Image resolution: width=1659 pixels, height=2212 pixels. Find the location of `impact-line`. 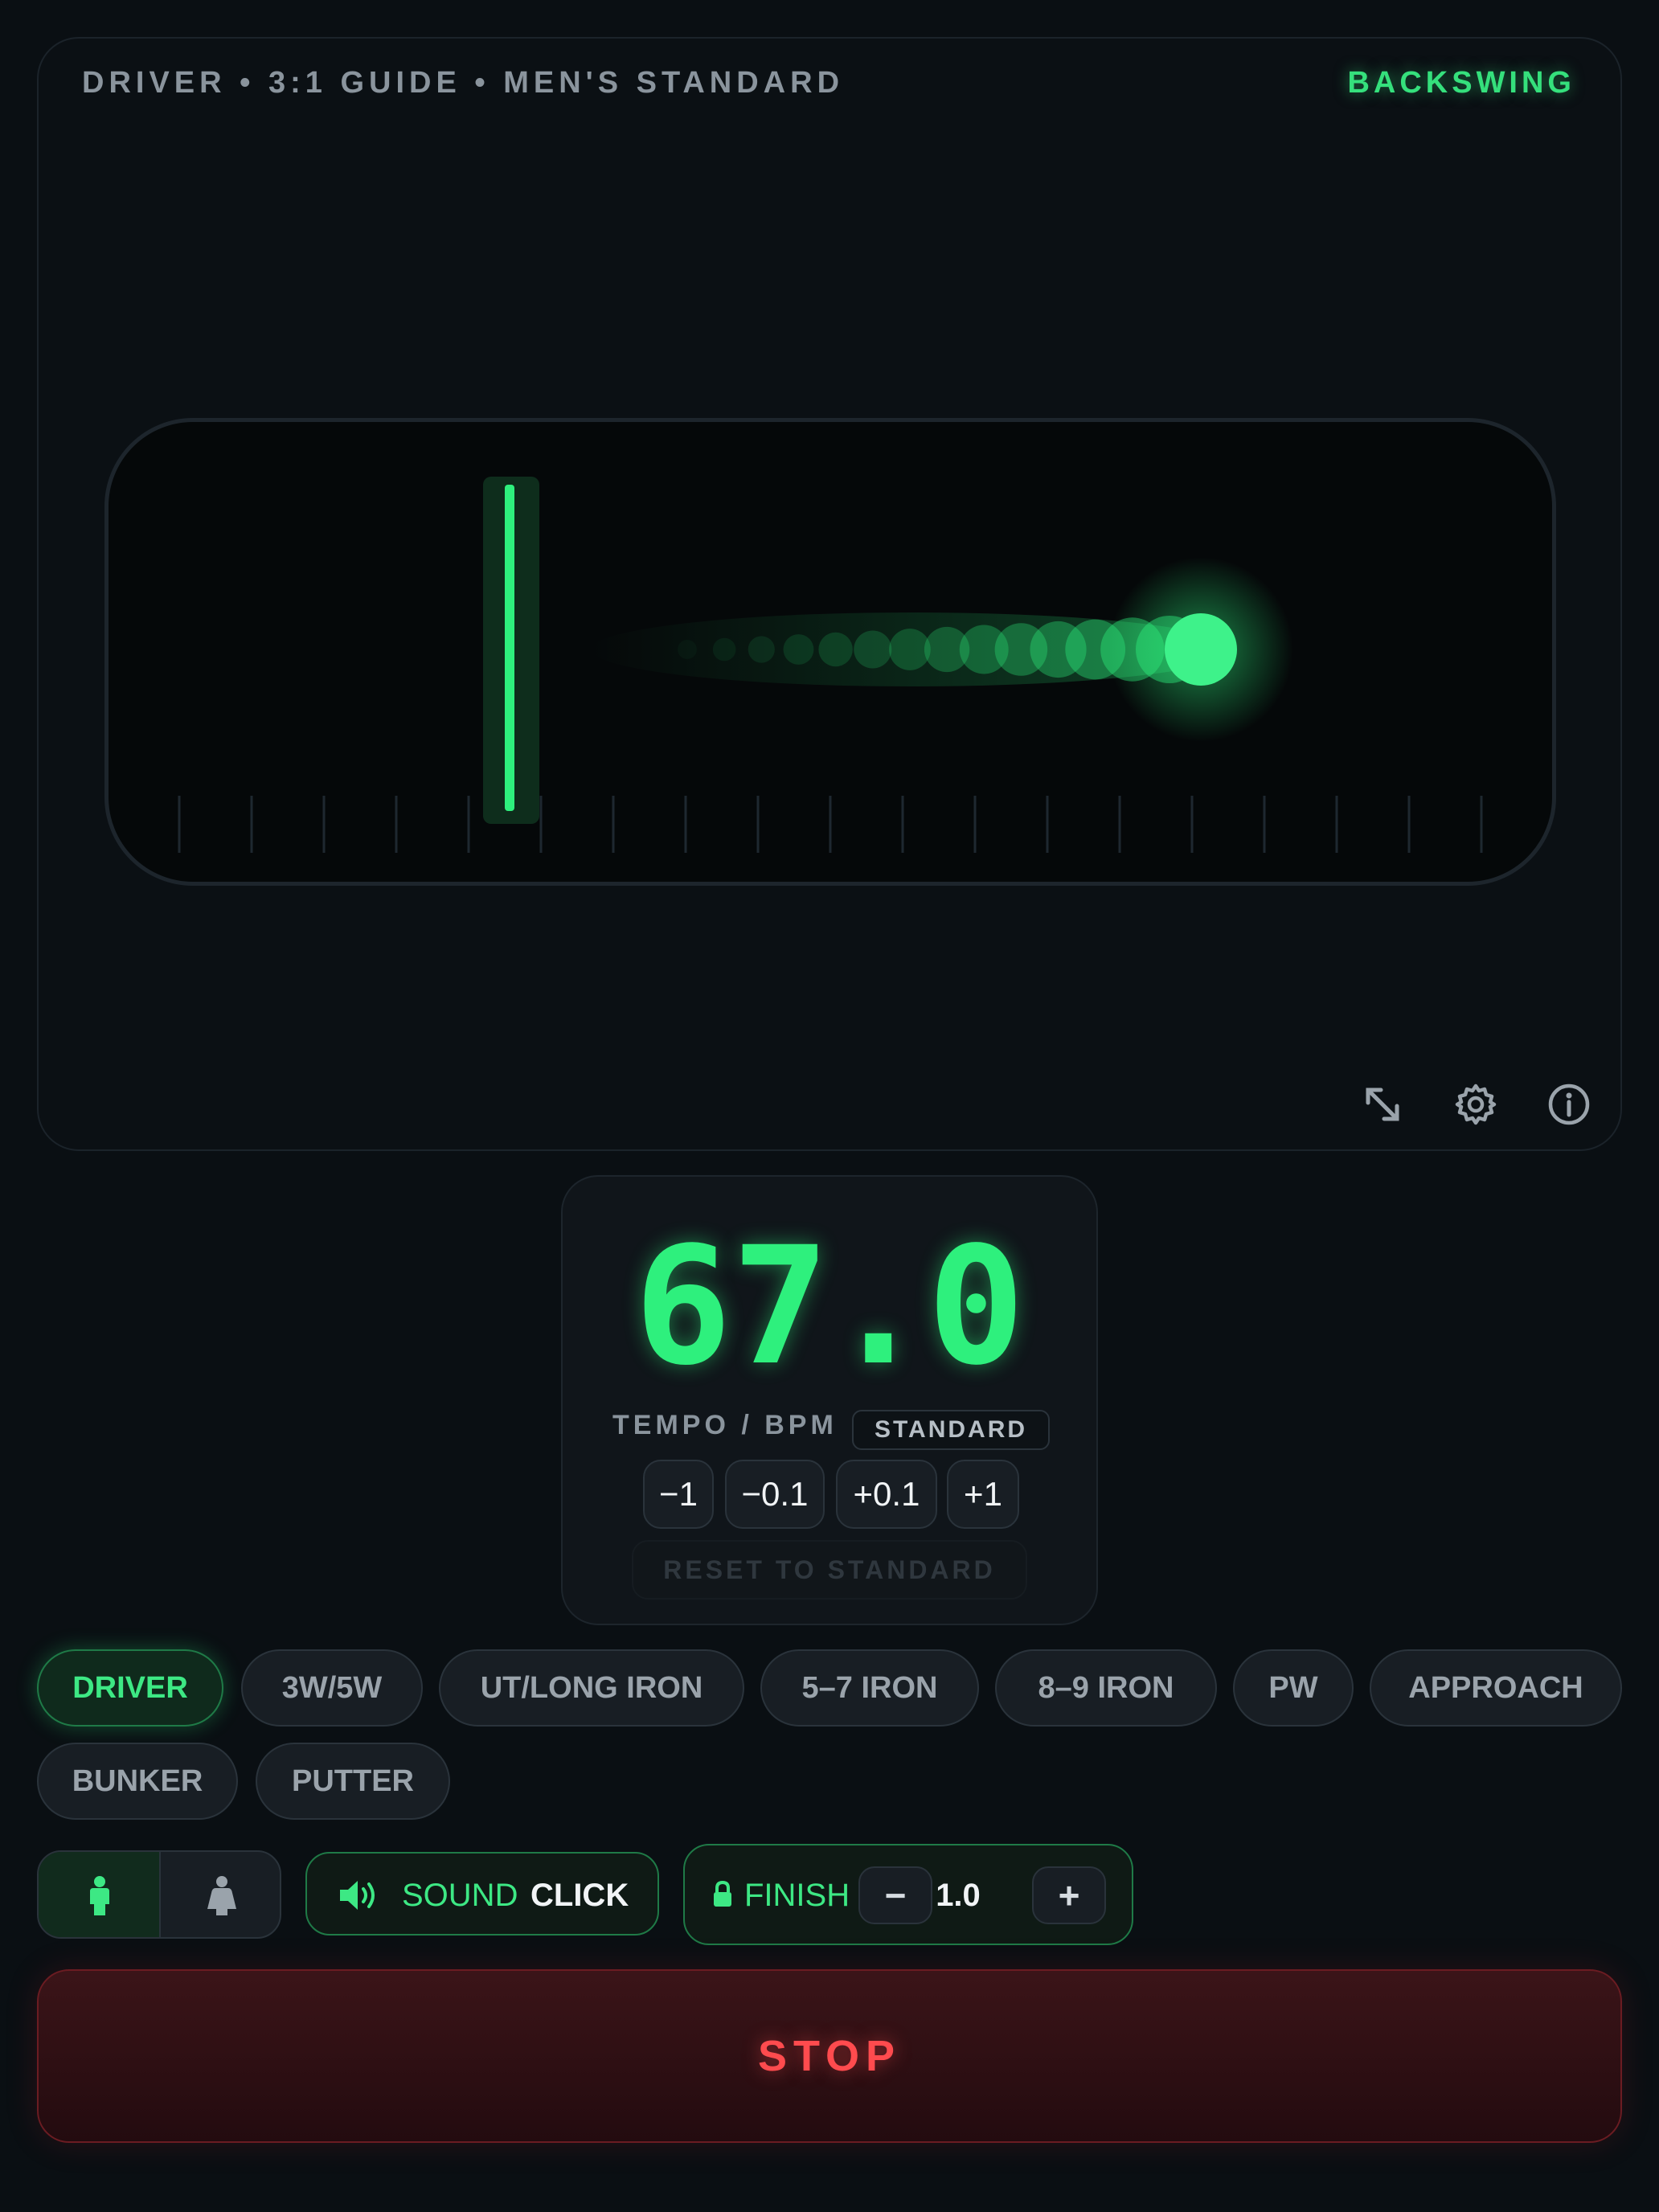

impact-line is located at coordinates (509, 648).